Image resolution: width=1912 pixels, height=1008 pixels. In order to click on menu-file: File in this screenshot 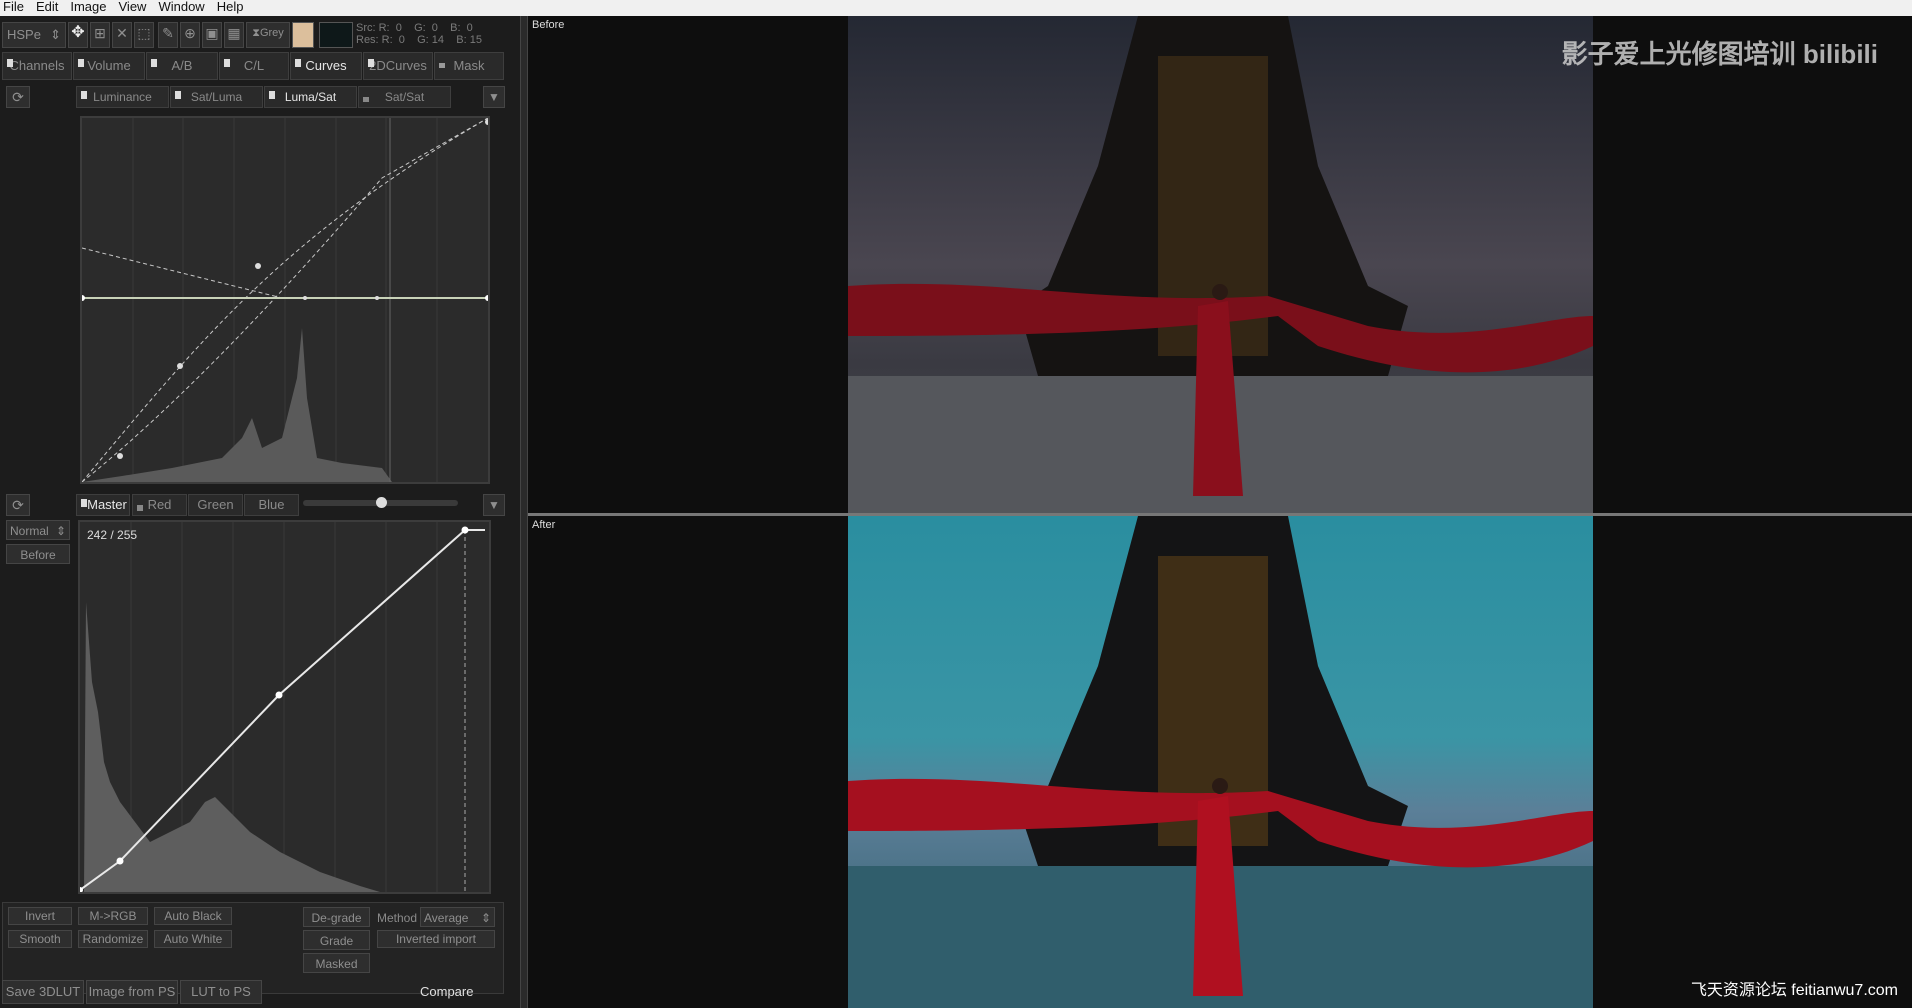, I will do `click(16, 8)`.